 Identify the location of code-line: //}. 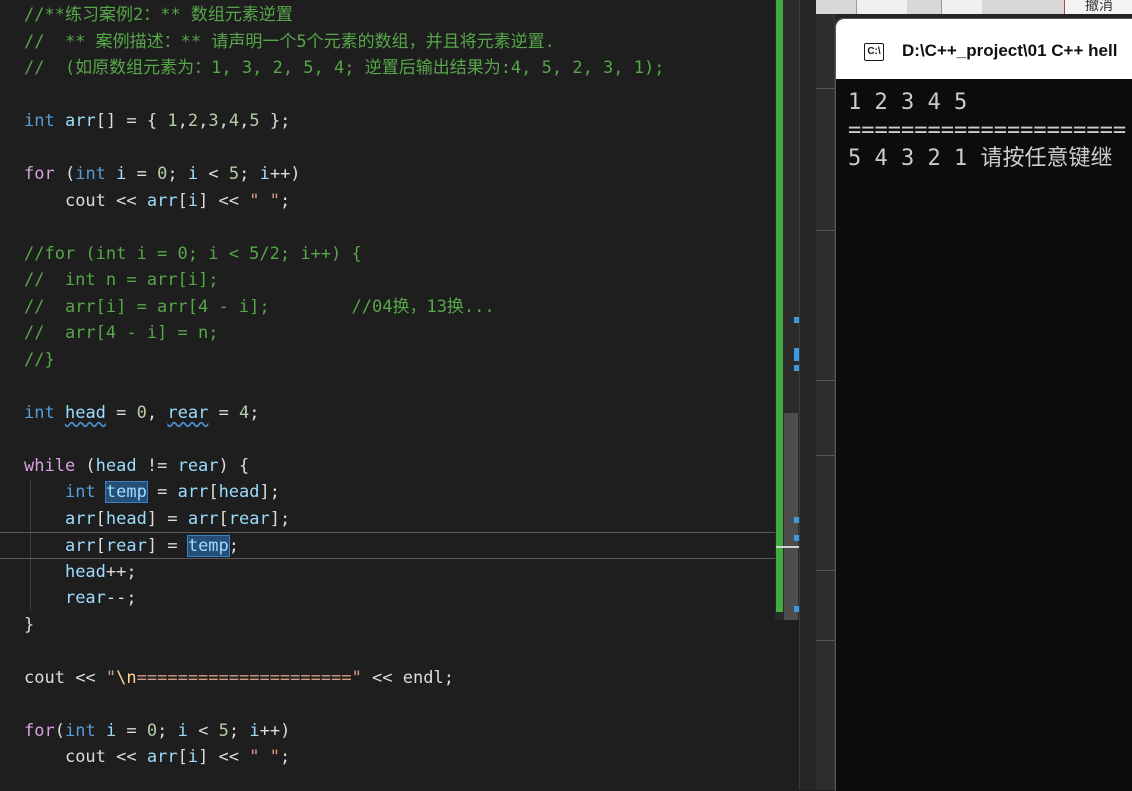
(387, 360).